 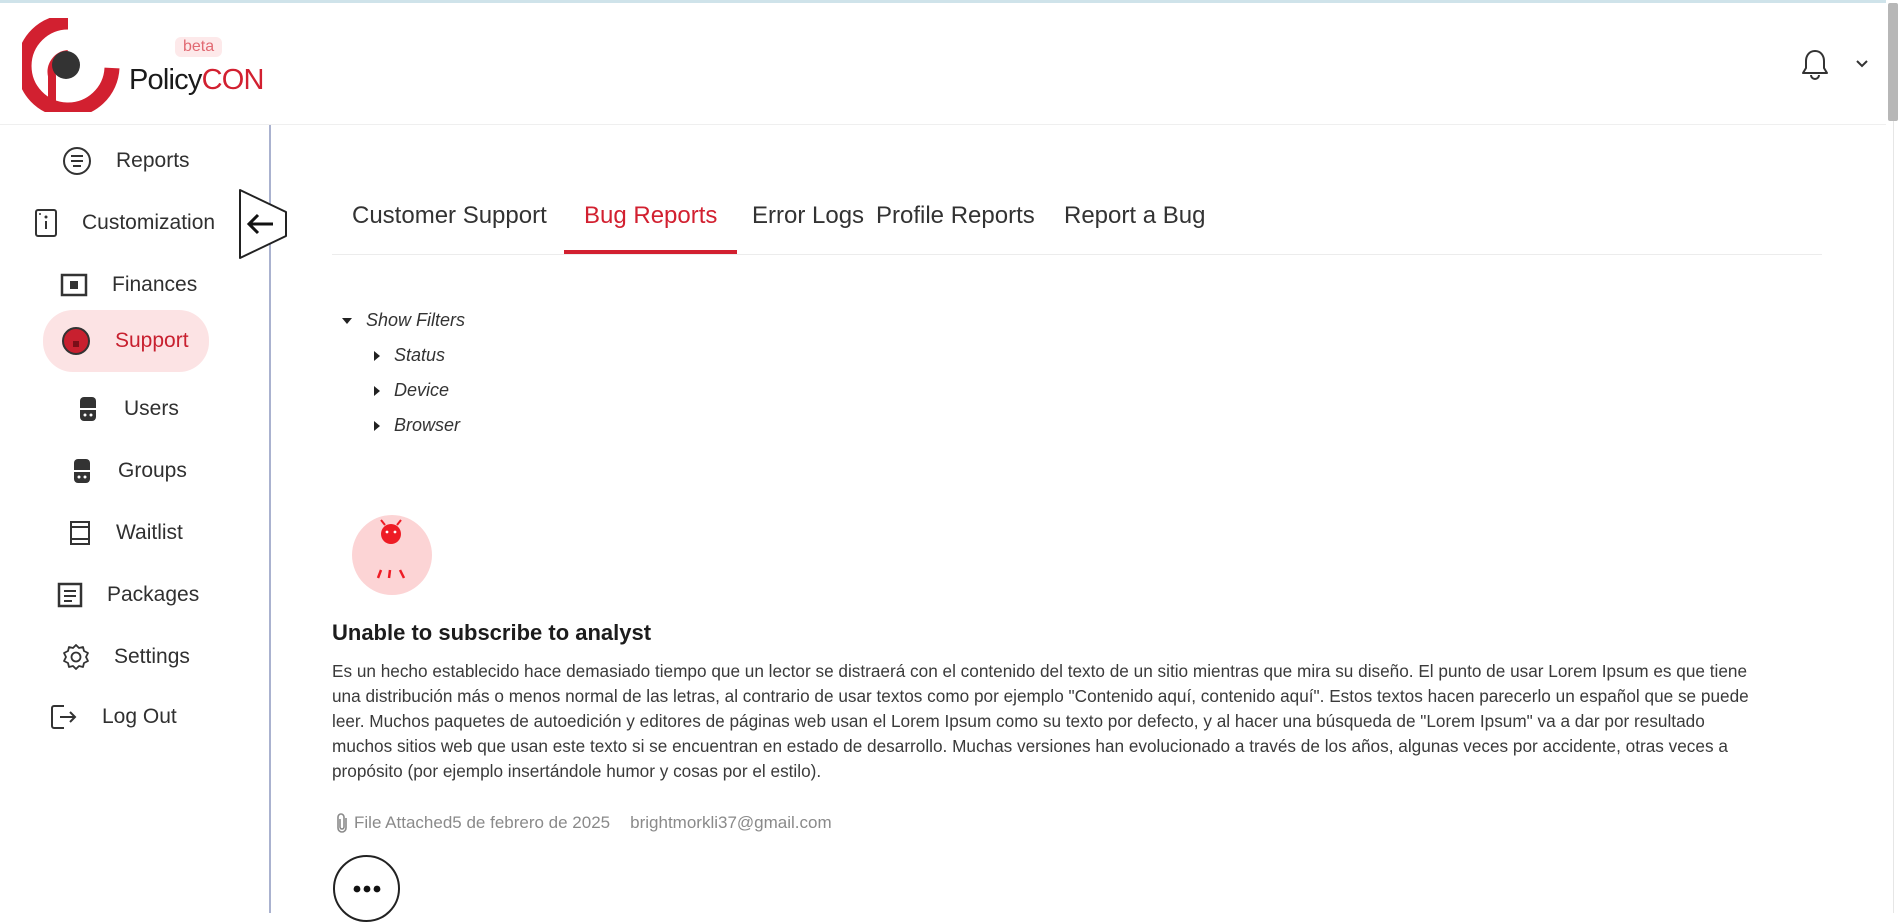 I want to click on bug-icon, so click(x=391, y=549).